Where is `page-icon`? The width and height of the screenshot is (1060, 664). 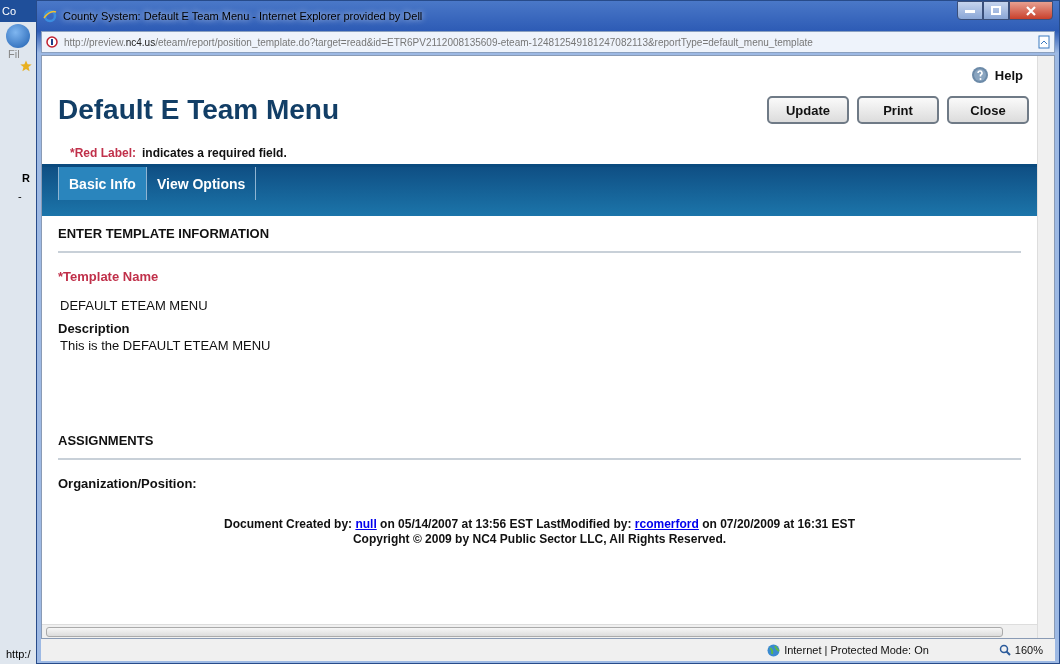
page-icon is located at coordinates (1044, 42).